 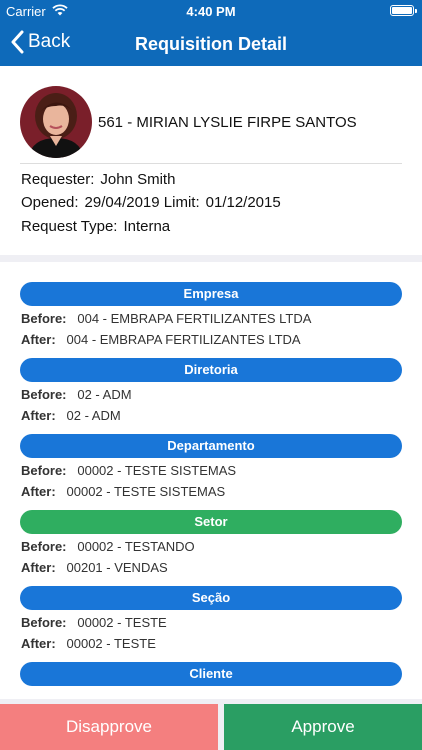 I want to click on request-type-row: Request Type: Interna, so click(x=95, y=226).